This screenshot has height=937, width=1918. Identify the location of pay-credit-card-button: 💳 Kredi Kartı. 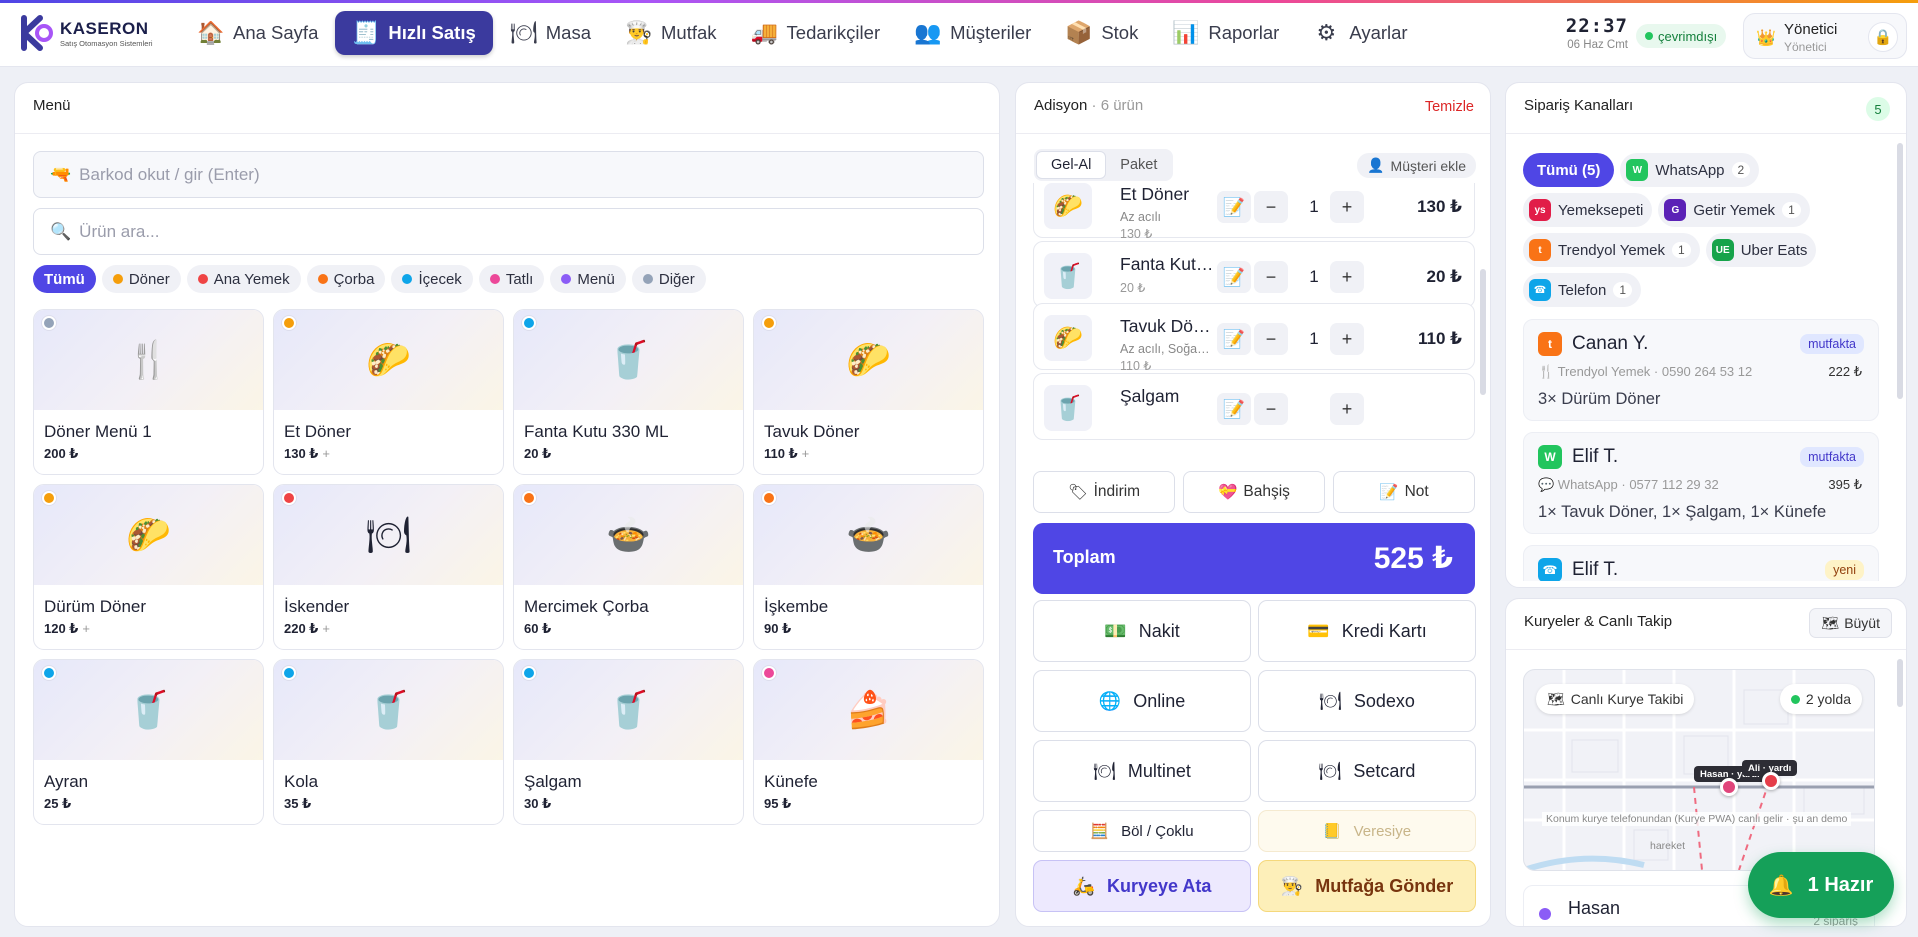
(1367, 631).